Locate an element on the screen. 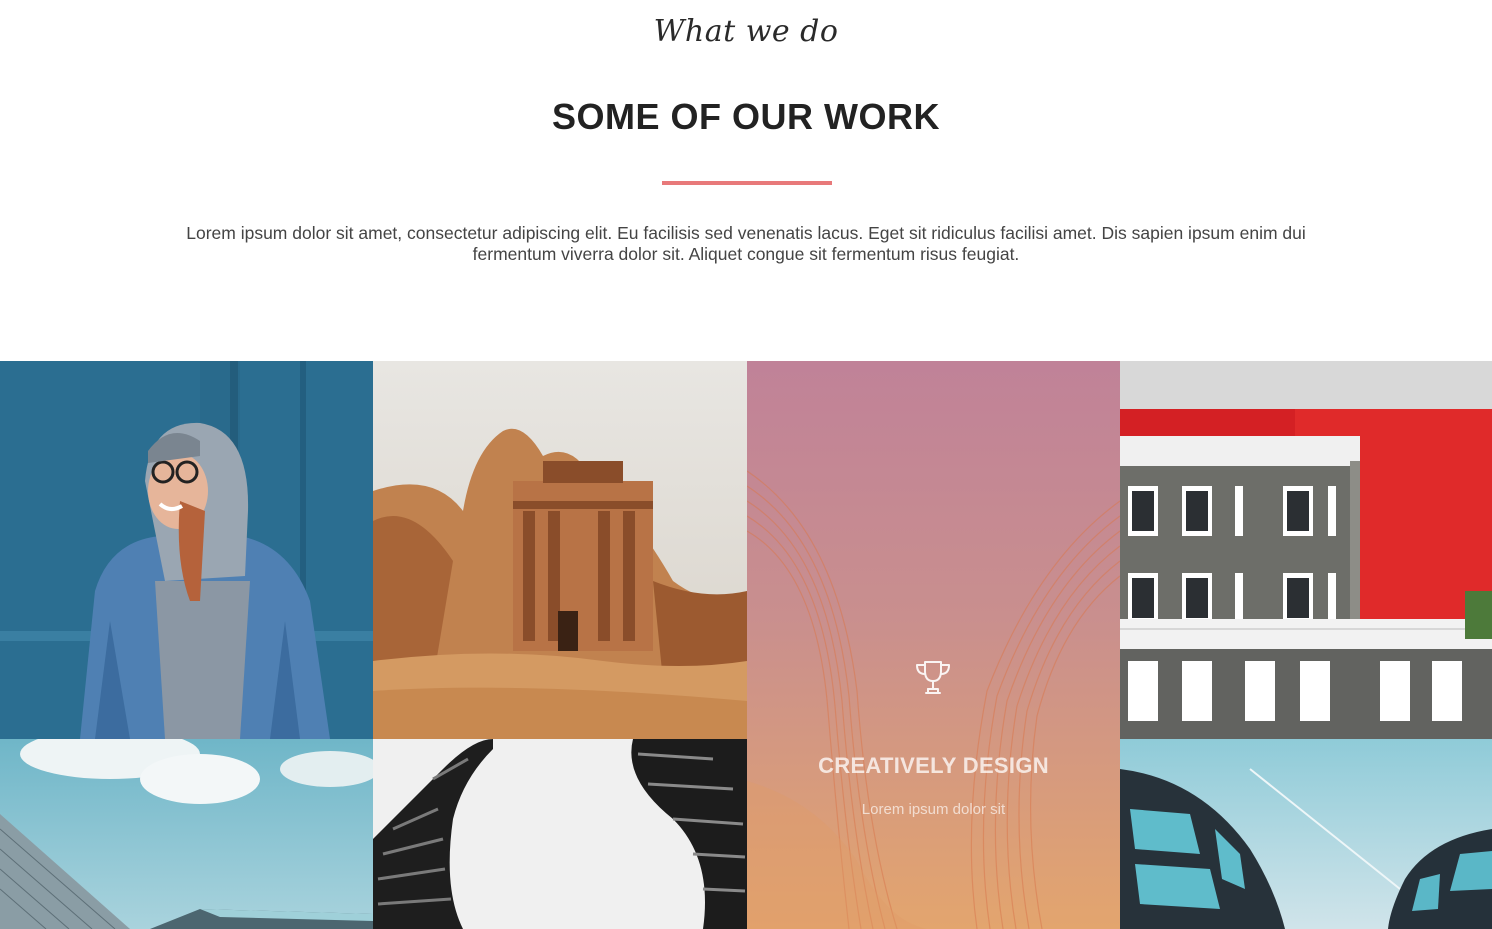 This screenshot has height=929, width=1492. portfolio-image-red-building is located at coordinates (1306, 550).